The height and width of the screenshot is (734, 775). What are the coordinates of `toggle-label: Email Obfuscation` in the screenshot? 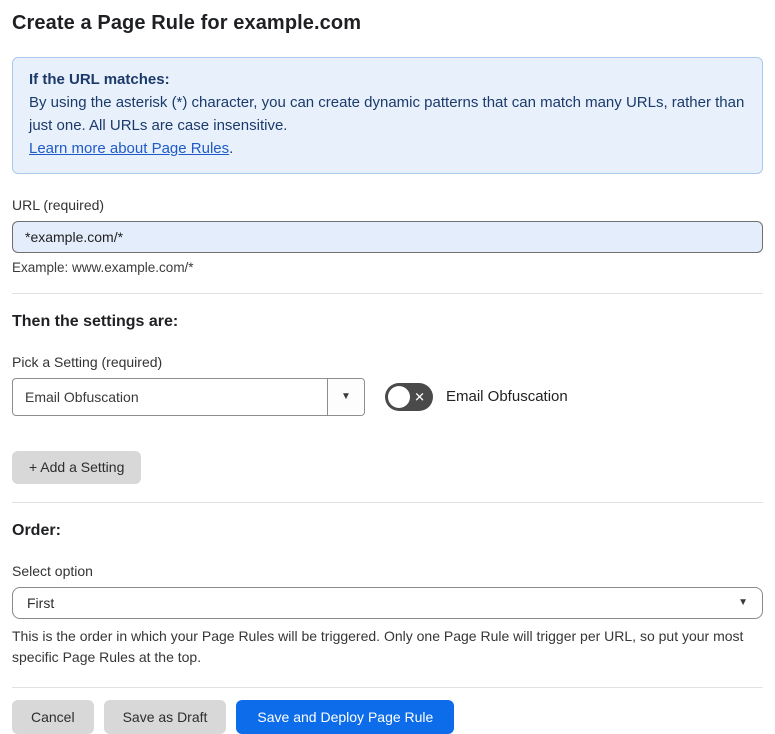 It's located at (507, 397).